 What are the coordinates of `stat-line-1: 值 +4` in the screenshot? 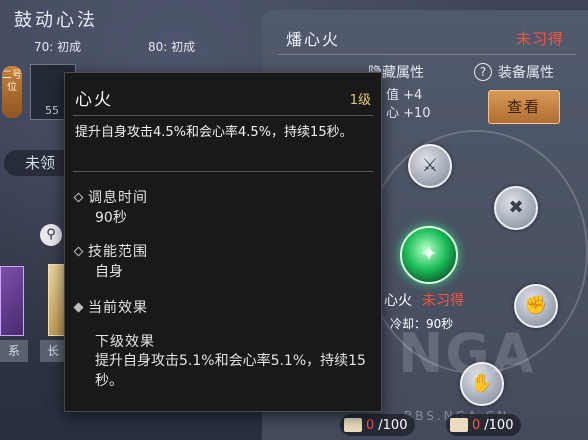 It's located at (404, 95).